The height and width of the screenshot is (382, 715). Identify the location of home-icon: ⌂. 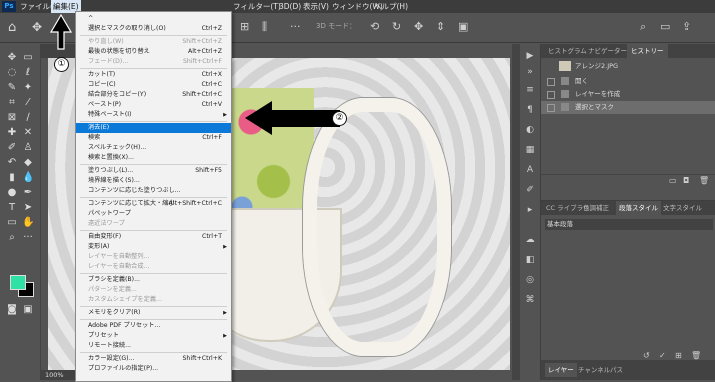
(12, 27).